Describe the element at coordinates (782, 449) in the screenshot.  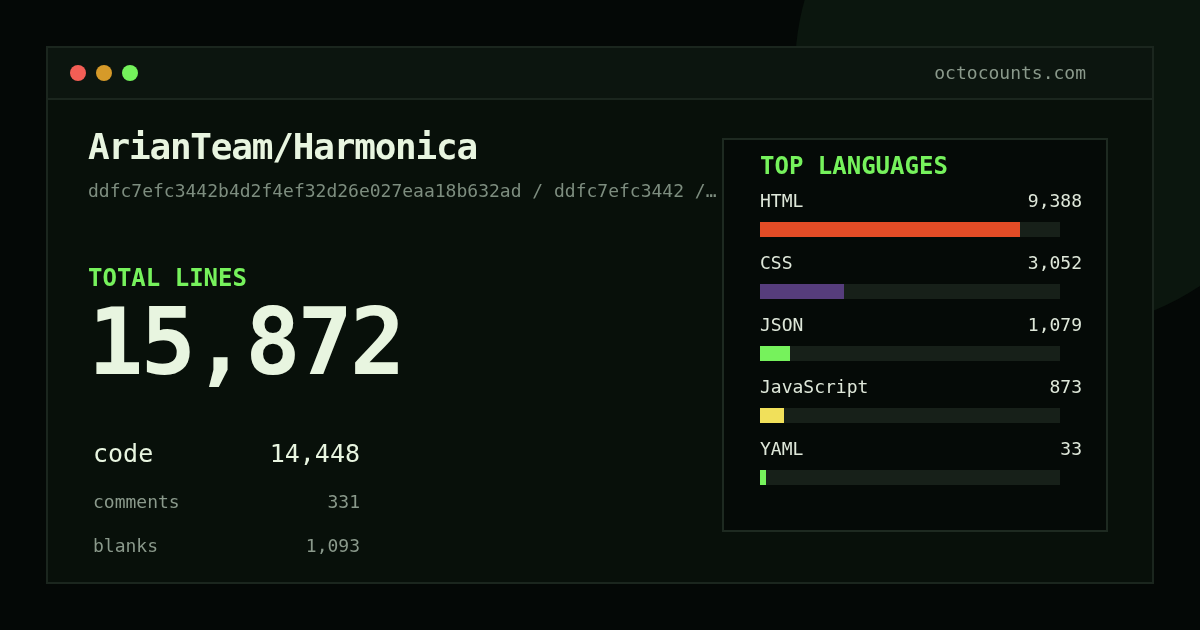
I see `language-name: YAML` at that location.